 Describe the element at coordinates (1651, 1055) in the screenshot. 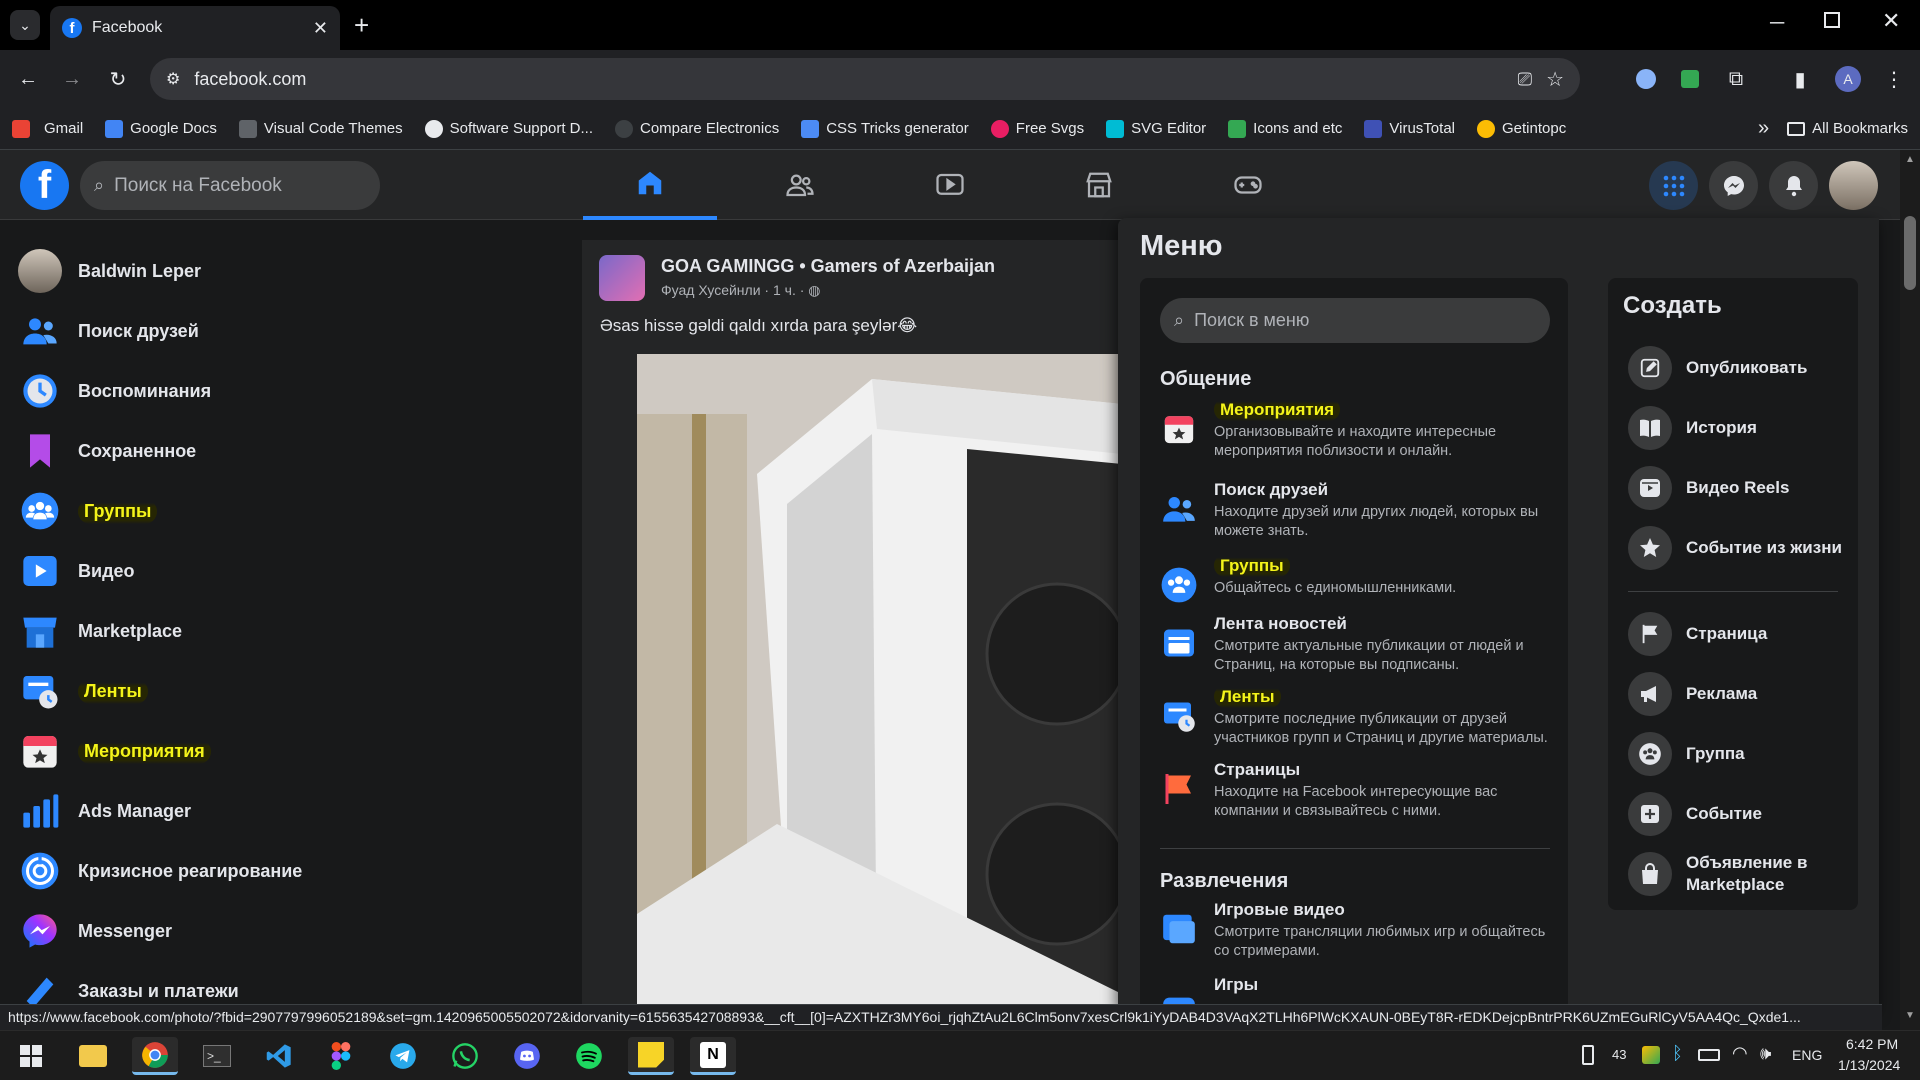

I see `tray-app-icon` at that location.